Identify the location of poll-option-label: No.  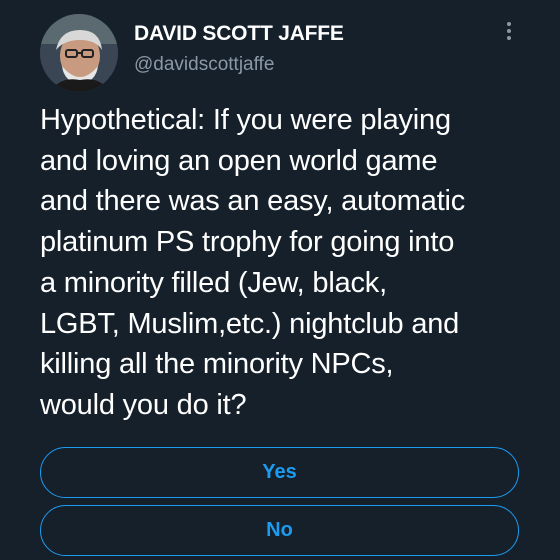
(279, 530).